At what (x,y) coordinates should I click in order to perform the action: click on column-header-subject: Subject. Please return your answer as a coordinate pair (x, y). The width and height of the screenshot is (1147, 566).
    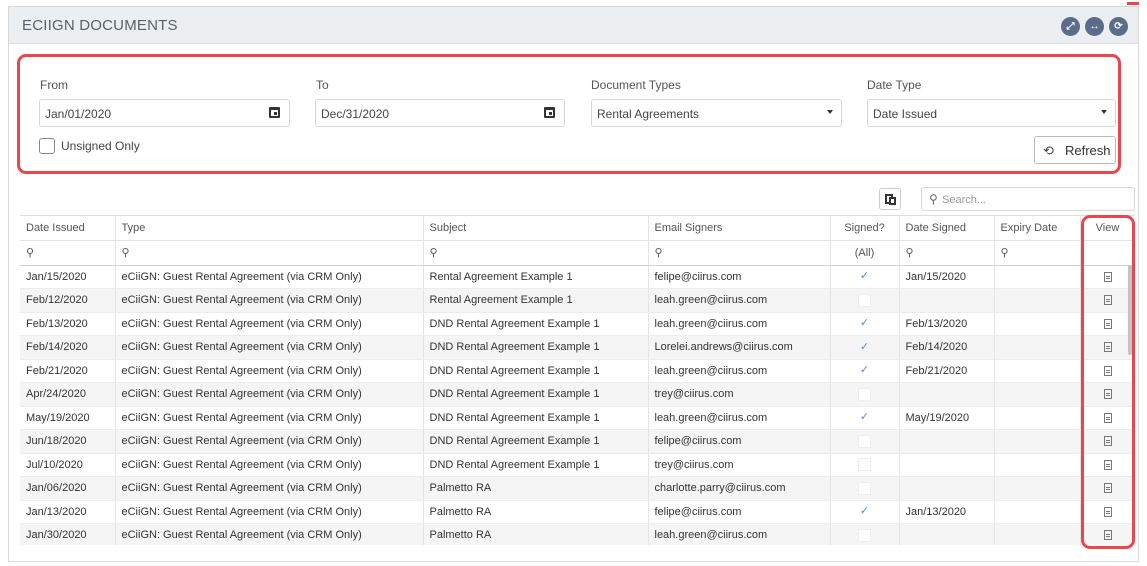
    Looking at the image, I should click on (536, 228).